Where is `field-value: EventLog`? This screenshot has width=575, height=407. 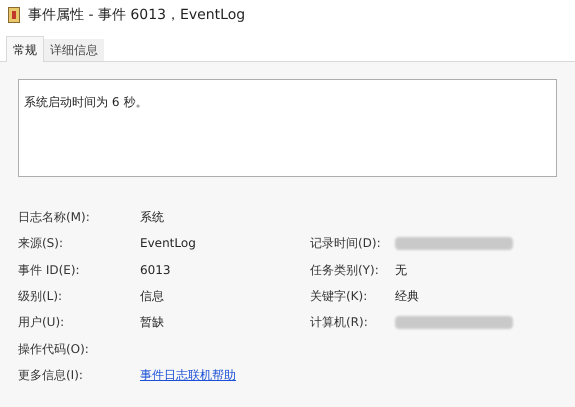
field-value: EventLog is located at coordinates (168, 243).